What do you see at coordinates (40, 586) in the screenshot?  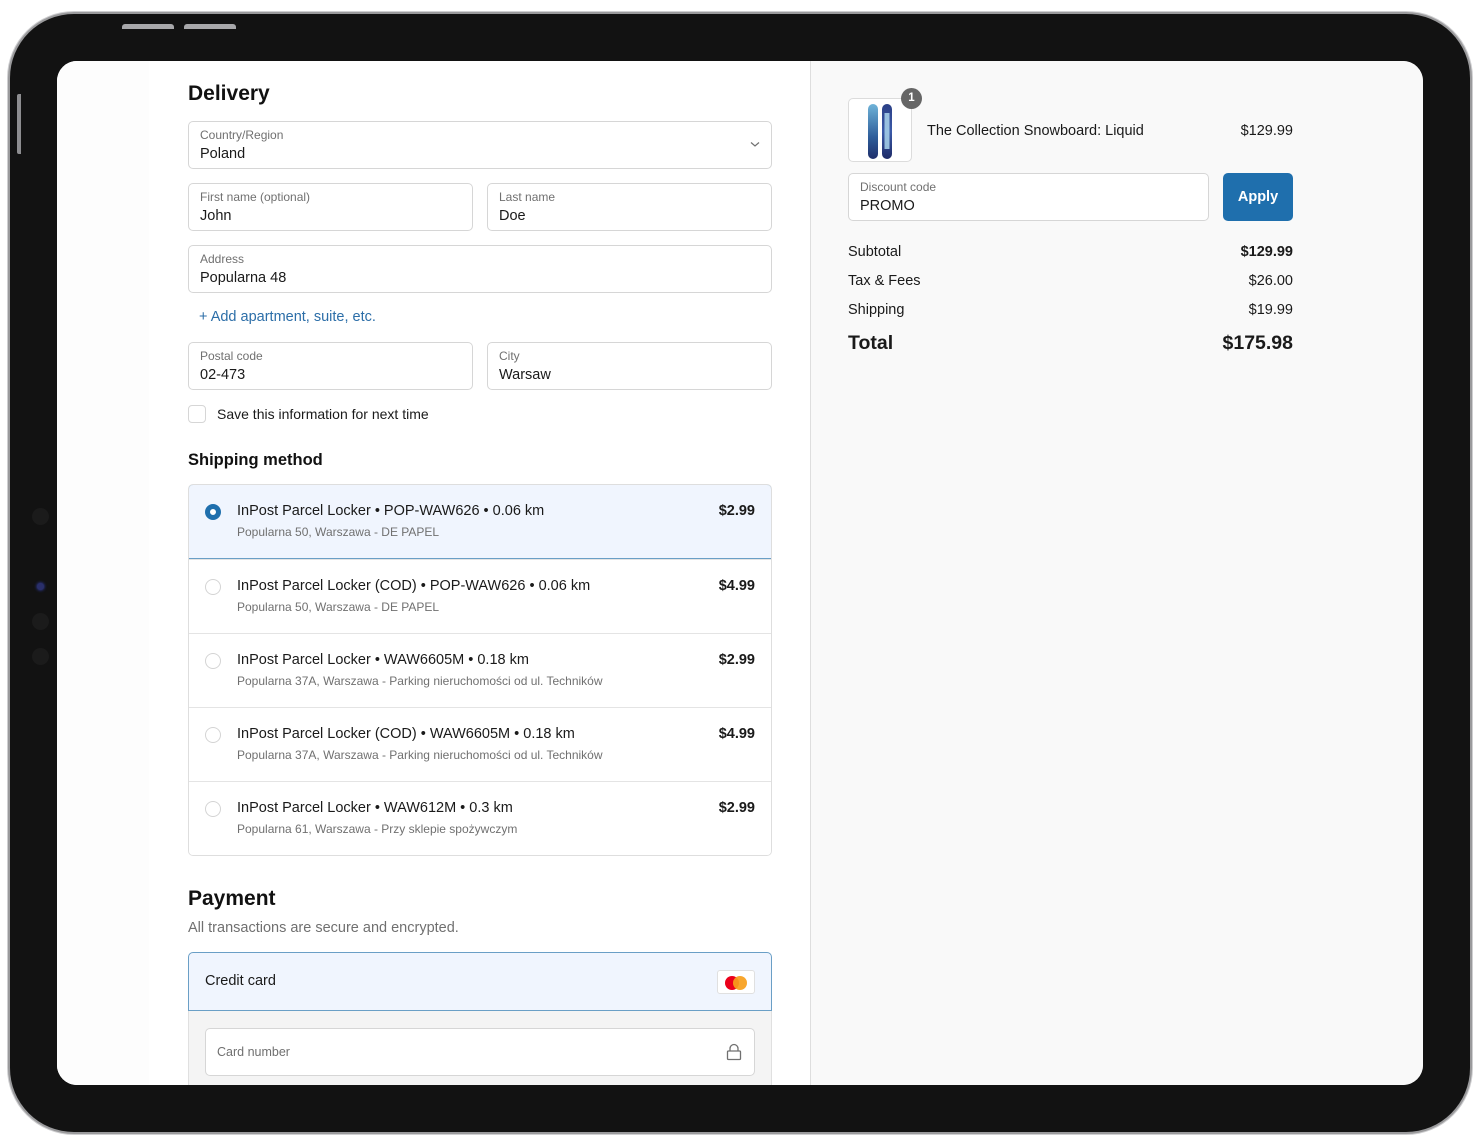 I see `camera-icon` at bounding box center [40, 586].